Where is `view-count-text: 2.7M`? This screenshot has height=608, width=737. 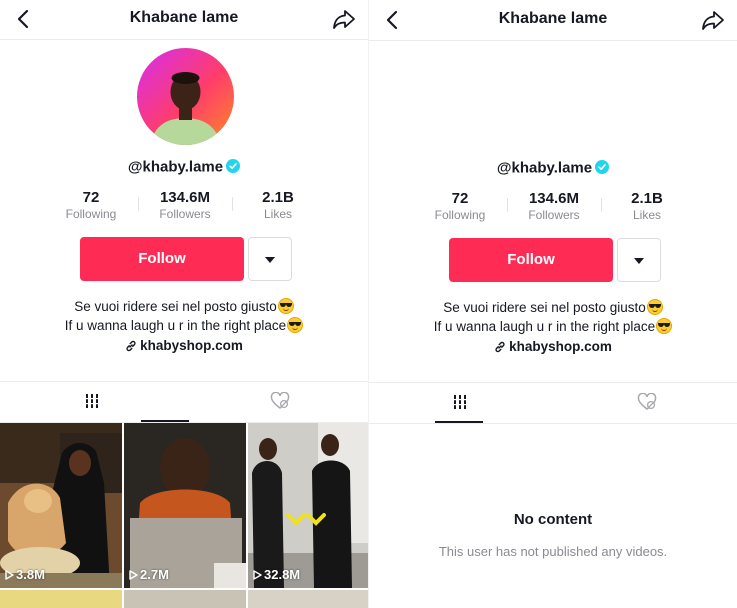 view-count-text: 2.7M is located at coordinates (154, 574).